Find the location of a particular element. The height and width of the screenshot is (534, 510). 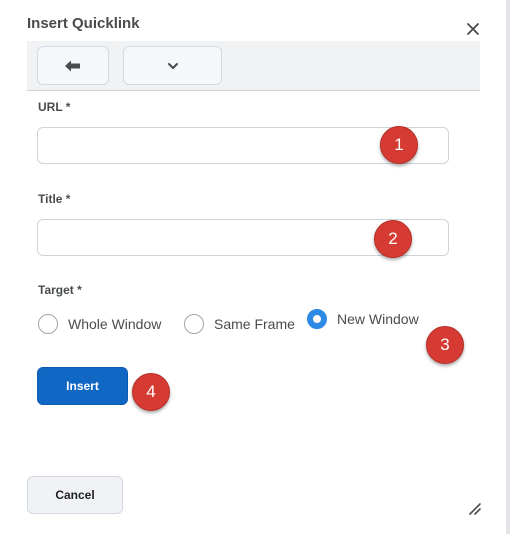

close-icon is located at coordinates (473, 29).